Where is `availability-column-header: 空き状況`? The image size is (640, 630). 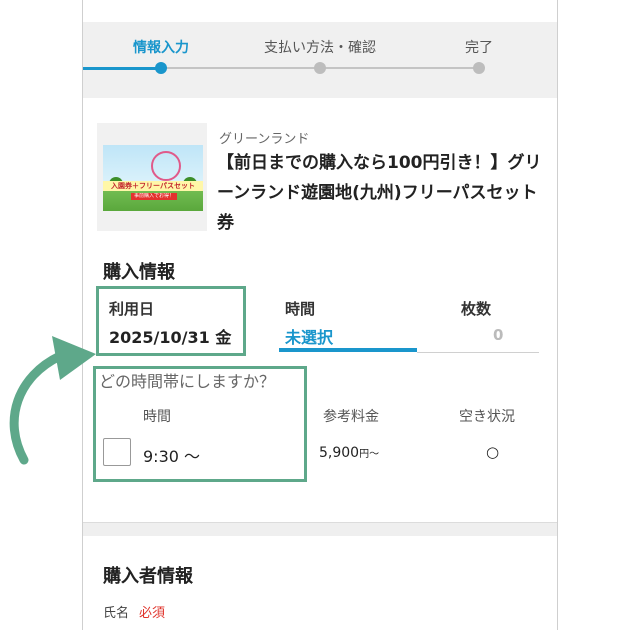 availability-column-header: 空き状況 is located at coordinates (487, 417).